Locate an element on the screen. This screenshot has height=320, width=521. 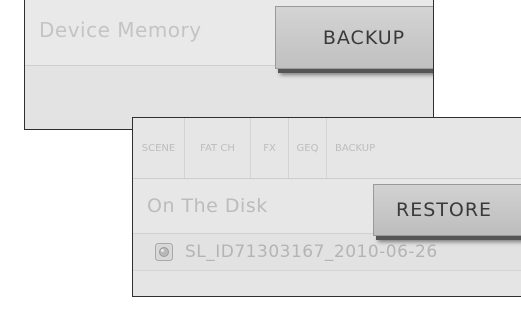
file-list-item: SL_ID71303167_2010-06-26 is located at coordinates (327, 252).